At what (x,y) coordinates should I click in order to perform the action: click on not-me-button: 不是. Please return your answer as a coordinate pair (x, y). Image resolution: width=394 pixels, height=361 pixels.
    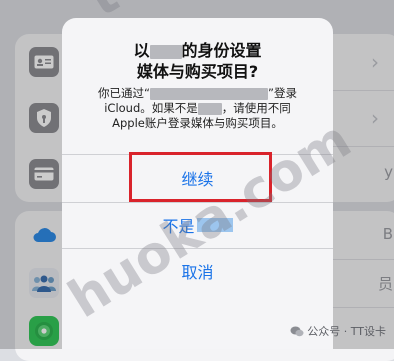
    Looking at the image, I should click on (197, 225).